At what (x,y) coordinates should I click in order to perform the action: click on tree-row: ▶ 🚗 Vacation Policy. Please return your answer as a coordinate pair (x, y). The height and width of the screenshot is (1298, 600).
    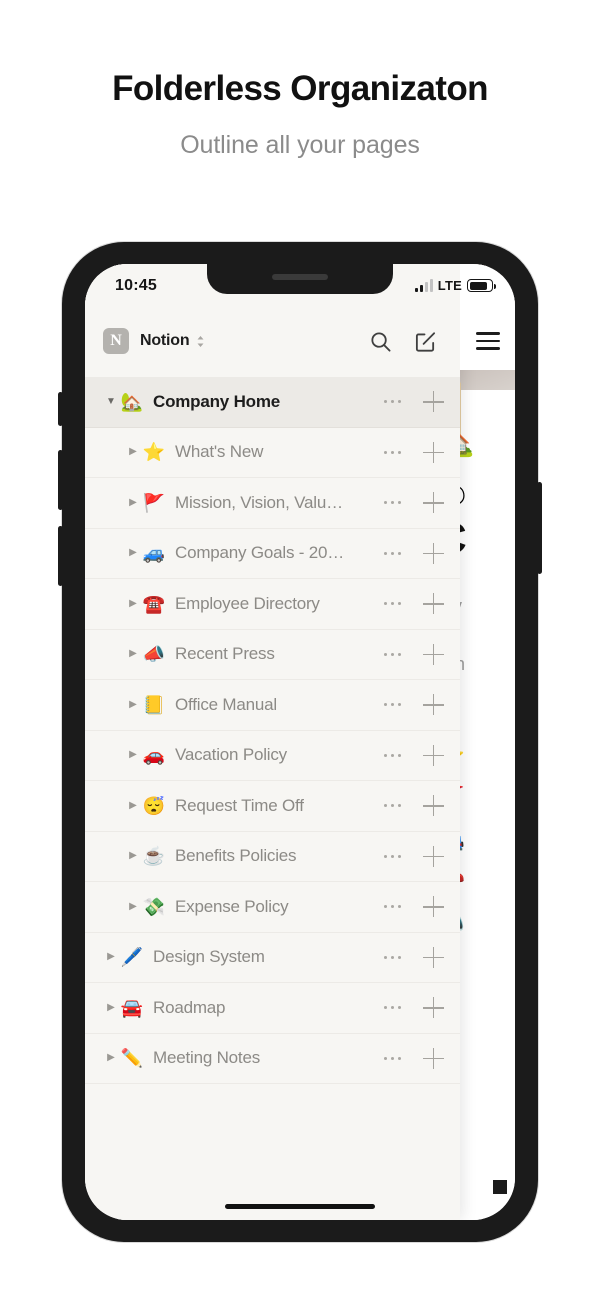
    Looking at the image, I should click on (272, 756).